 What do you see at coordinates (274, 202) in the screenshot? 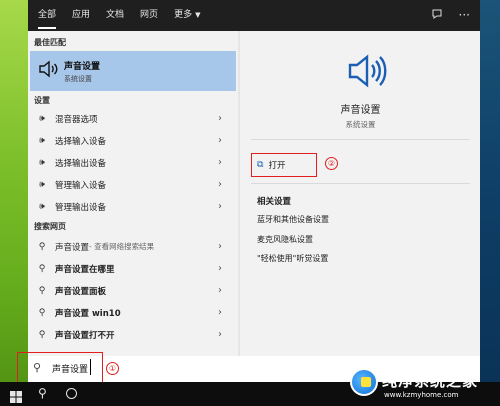
I see `related-settings-heading: 相关设置` at bounding box center [274, 202].